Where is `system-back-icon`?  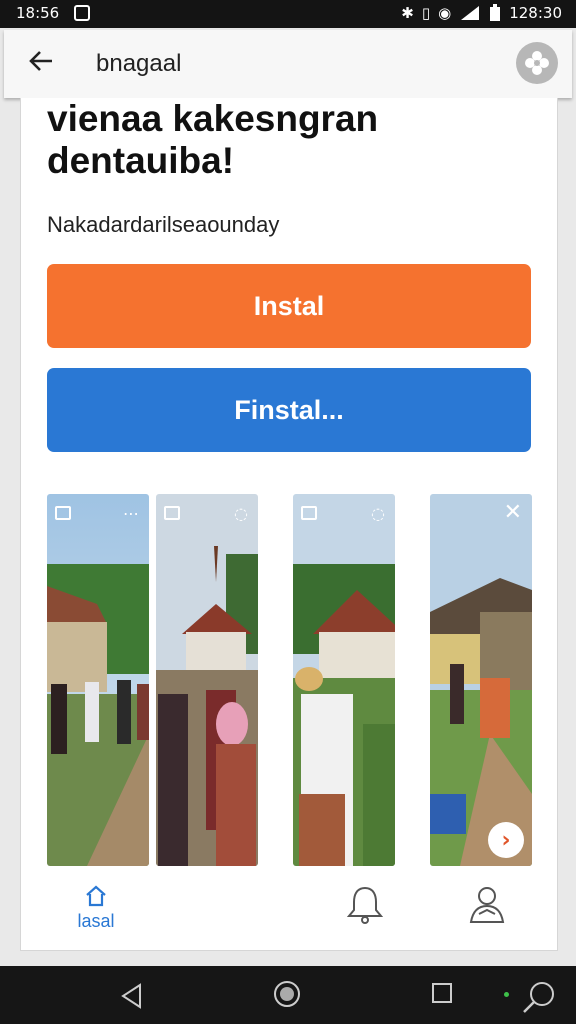 system-back-icon is located at coordinates (132, 996).